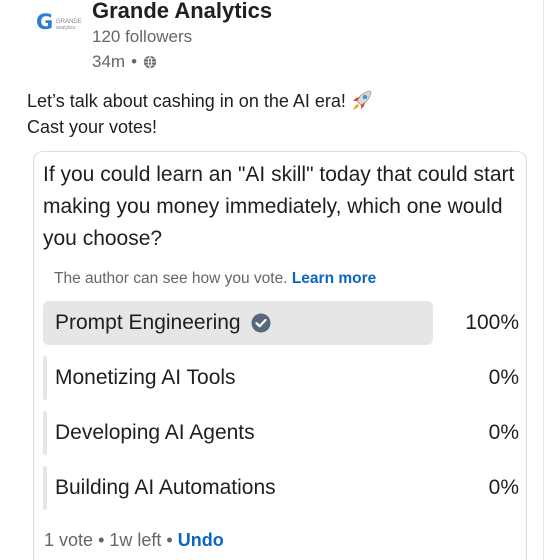 The height and width of the screenshot is (560, 560). What do you see at coordinates (148, 322) in the screenshot?
I see `poll-option-label-text: Prompt Engineering` at bounding box center [148, 322].